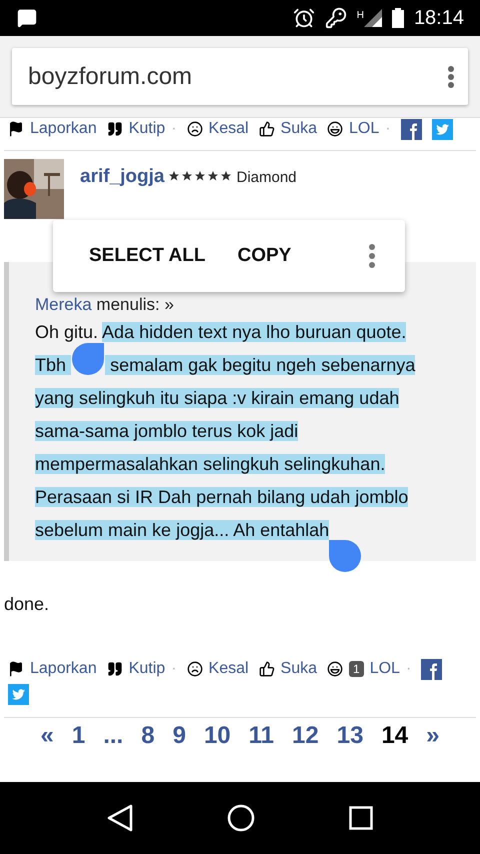  I want to click on menu-action-button: SELECT ALL, so click(147, 256).